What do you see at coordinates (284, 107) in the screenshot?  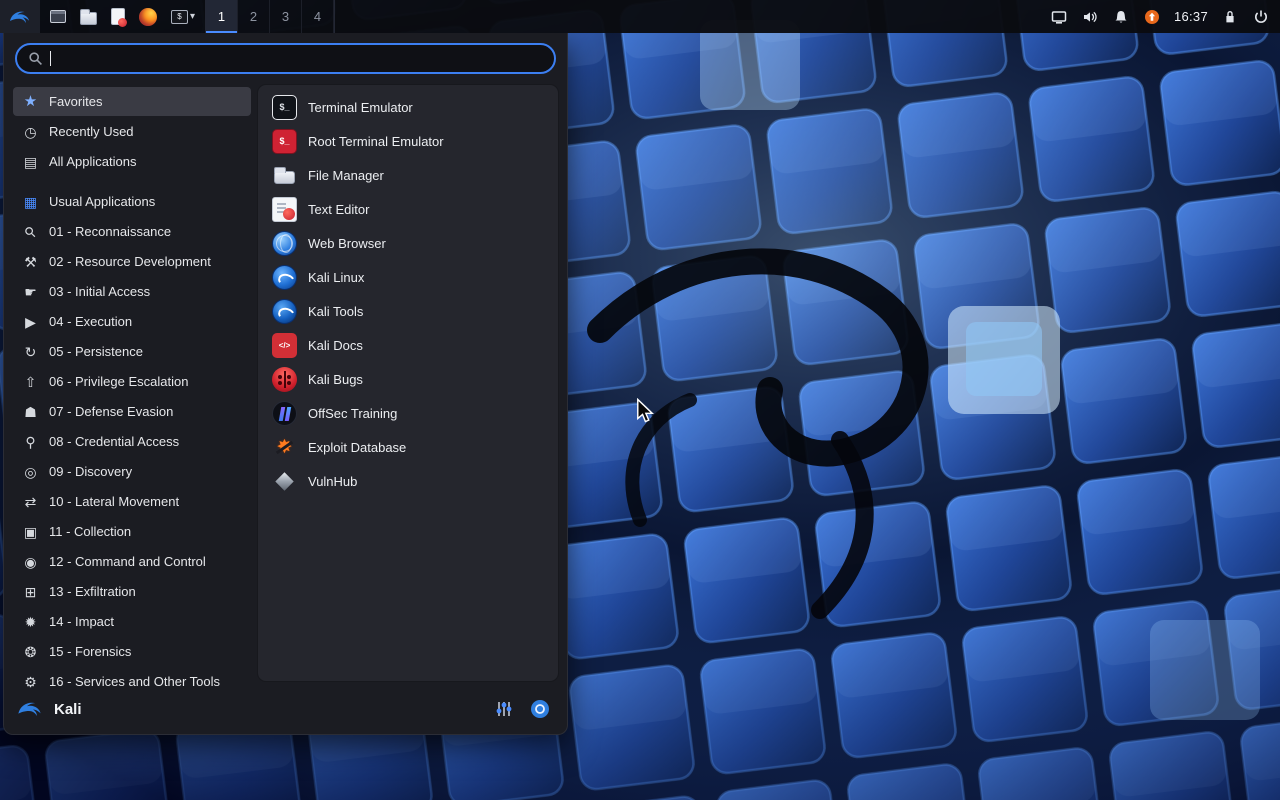 I see `terminal-icon` at bounding box center [284, 107].